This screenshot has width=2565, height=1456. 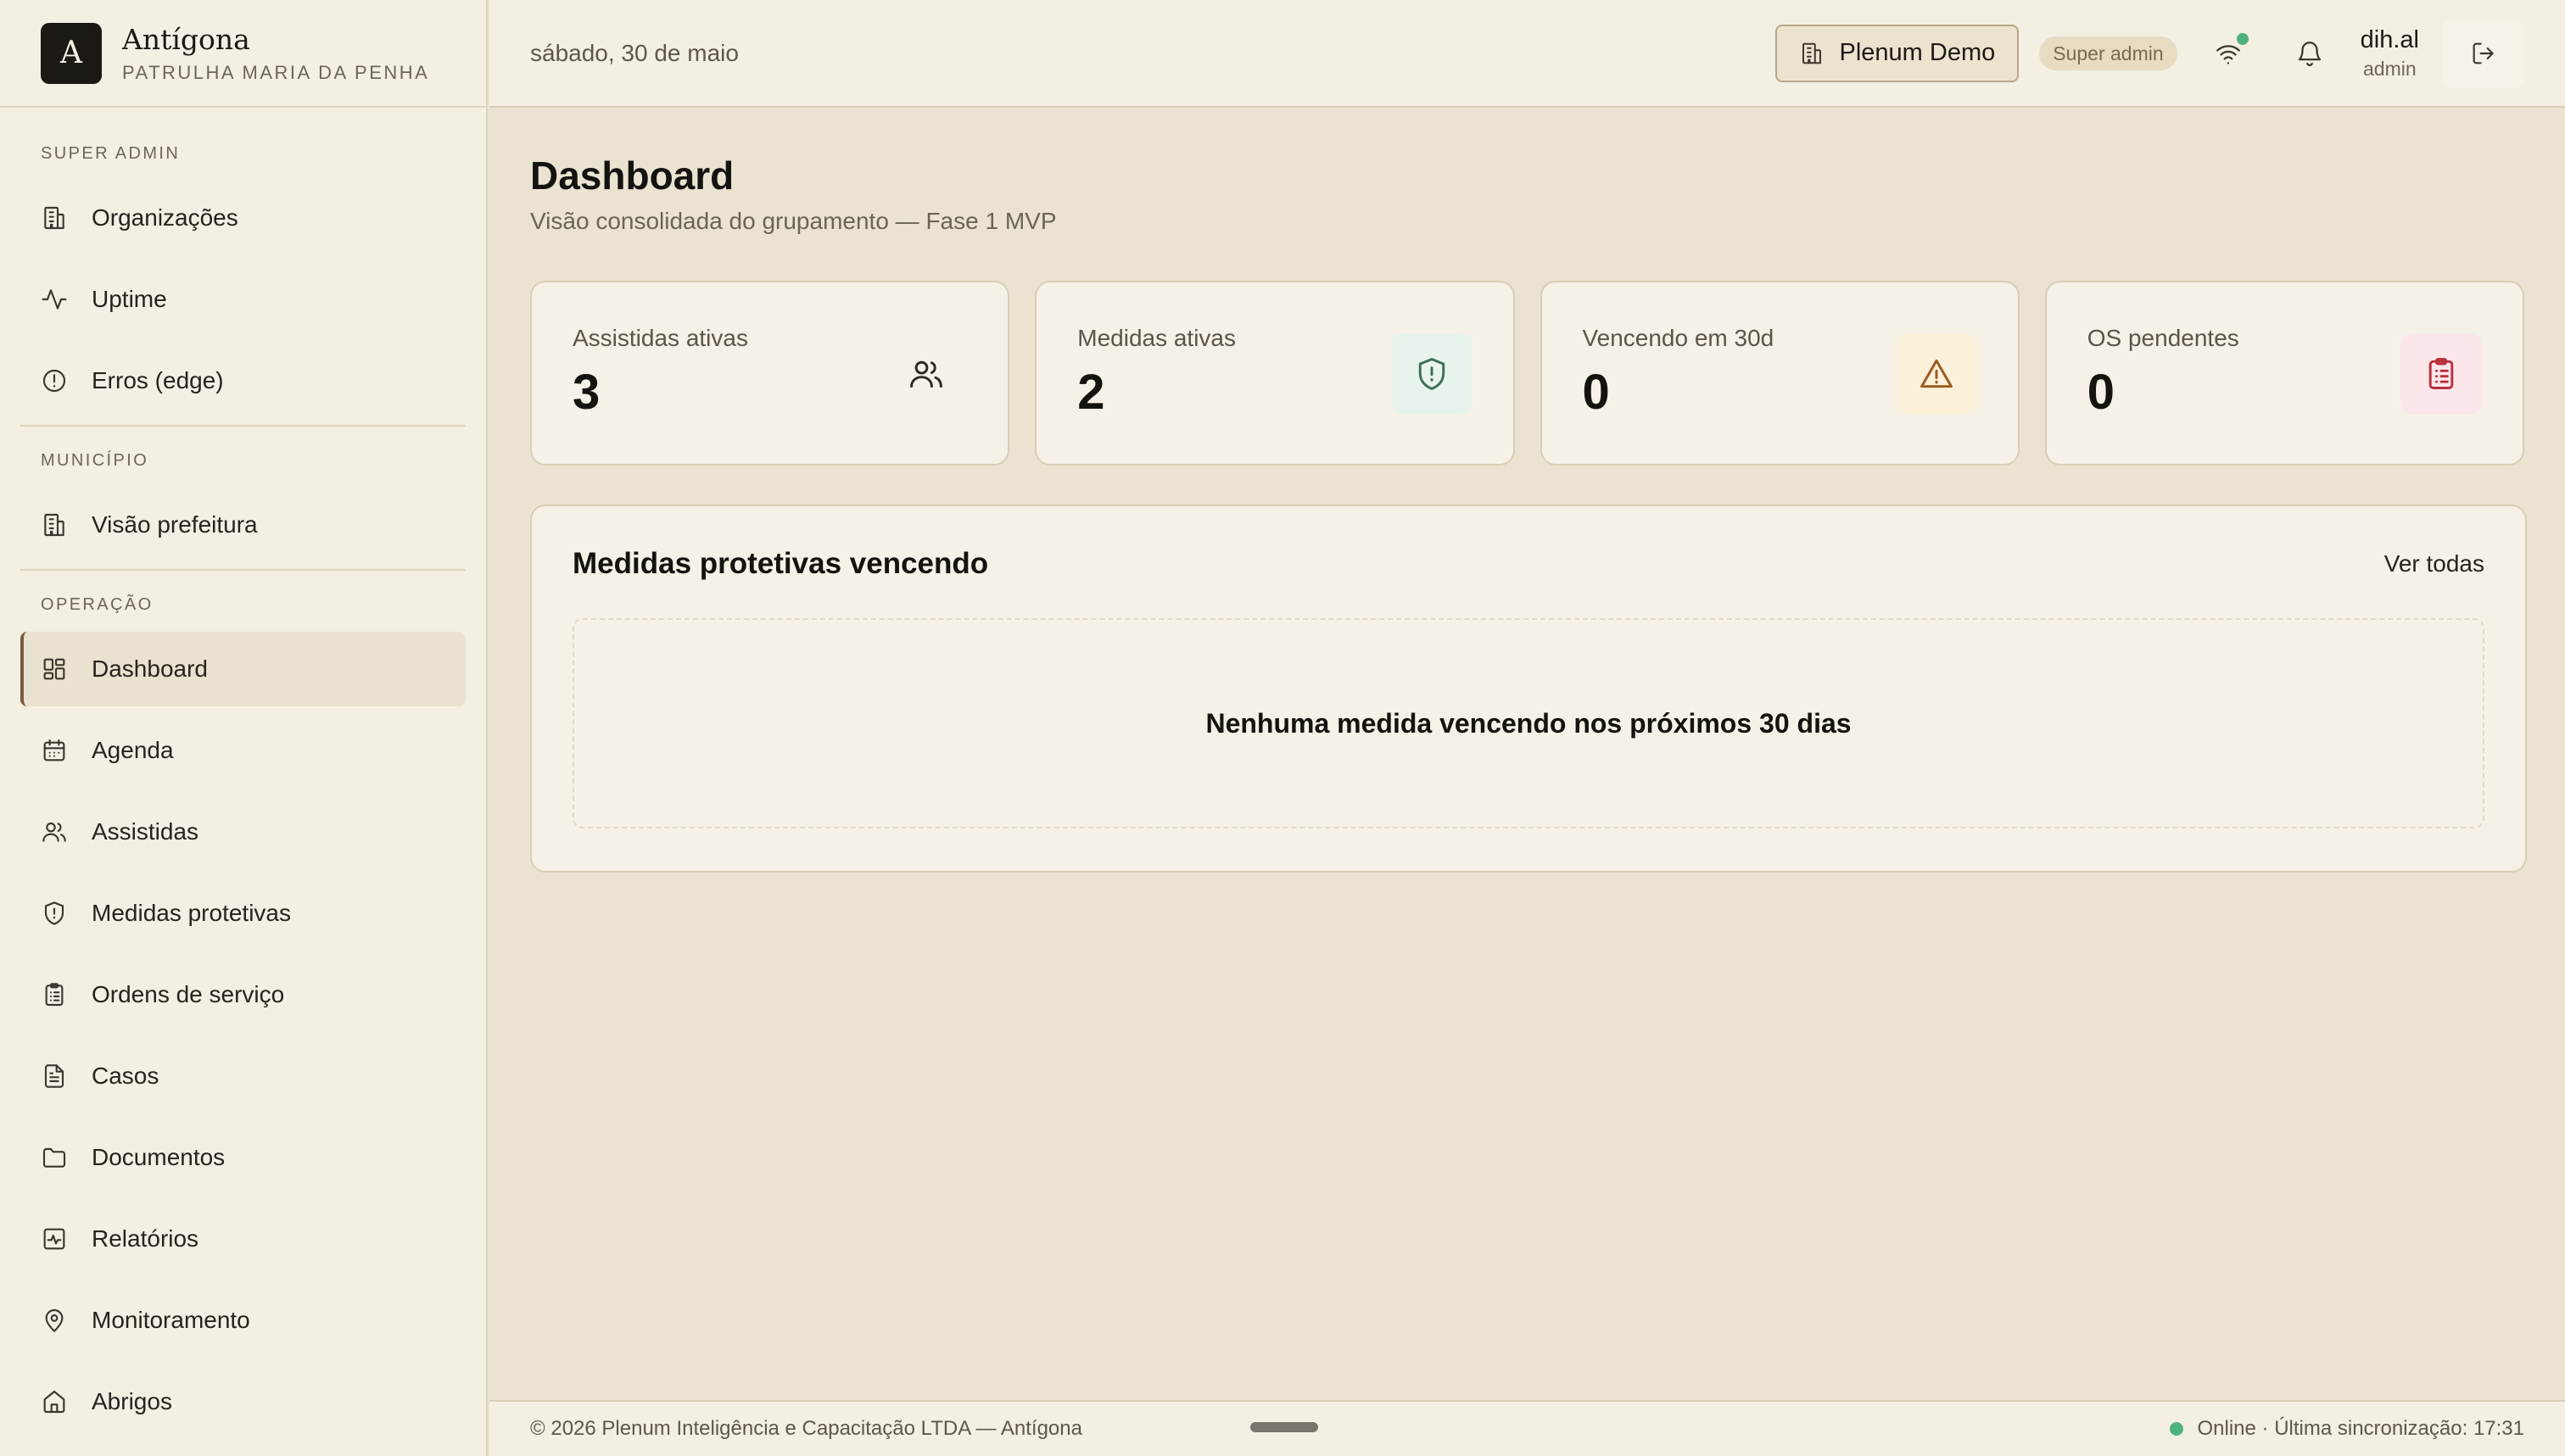 I want to click on sidebar-item-dashboard: Dashboard, so click(x=243, y=669).